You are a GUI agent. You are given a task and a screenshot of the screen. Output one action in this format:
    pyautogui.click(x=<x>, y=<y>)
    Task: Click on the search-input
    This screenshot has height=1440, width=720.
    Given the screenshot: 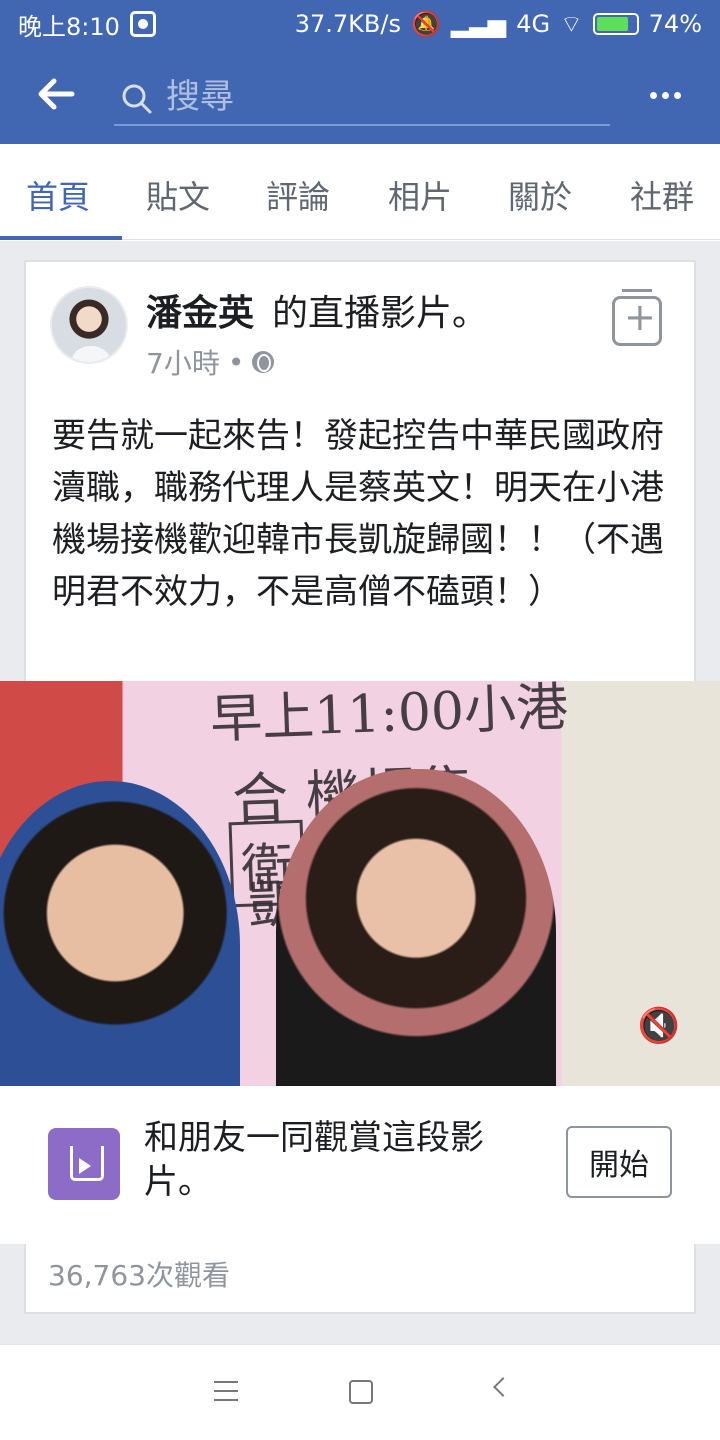 What is the action you would take?
    pyautogui.click(x=376, y=97)
    